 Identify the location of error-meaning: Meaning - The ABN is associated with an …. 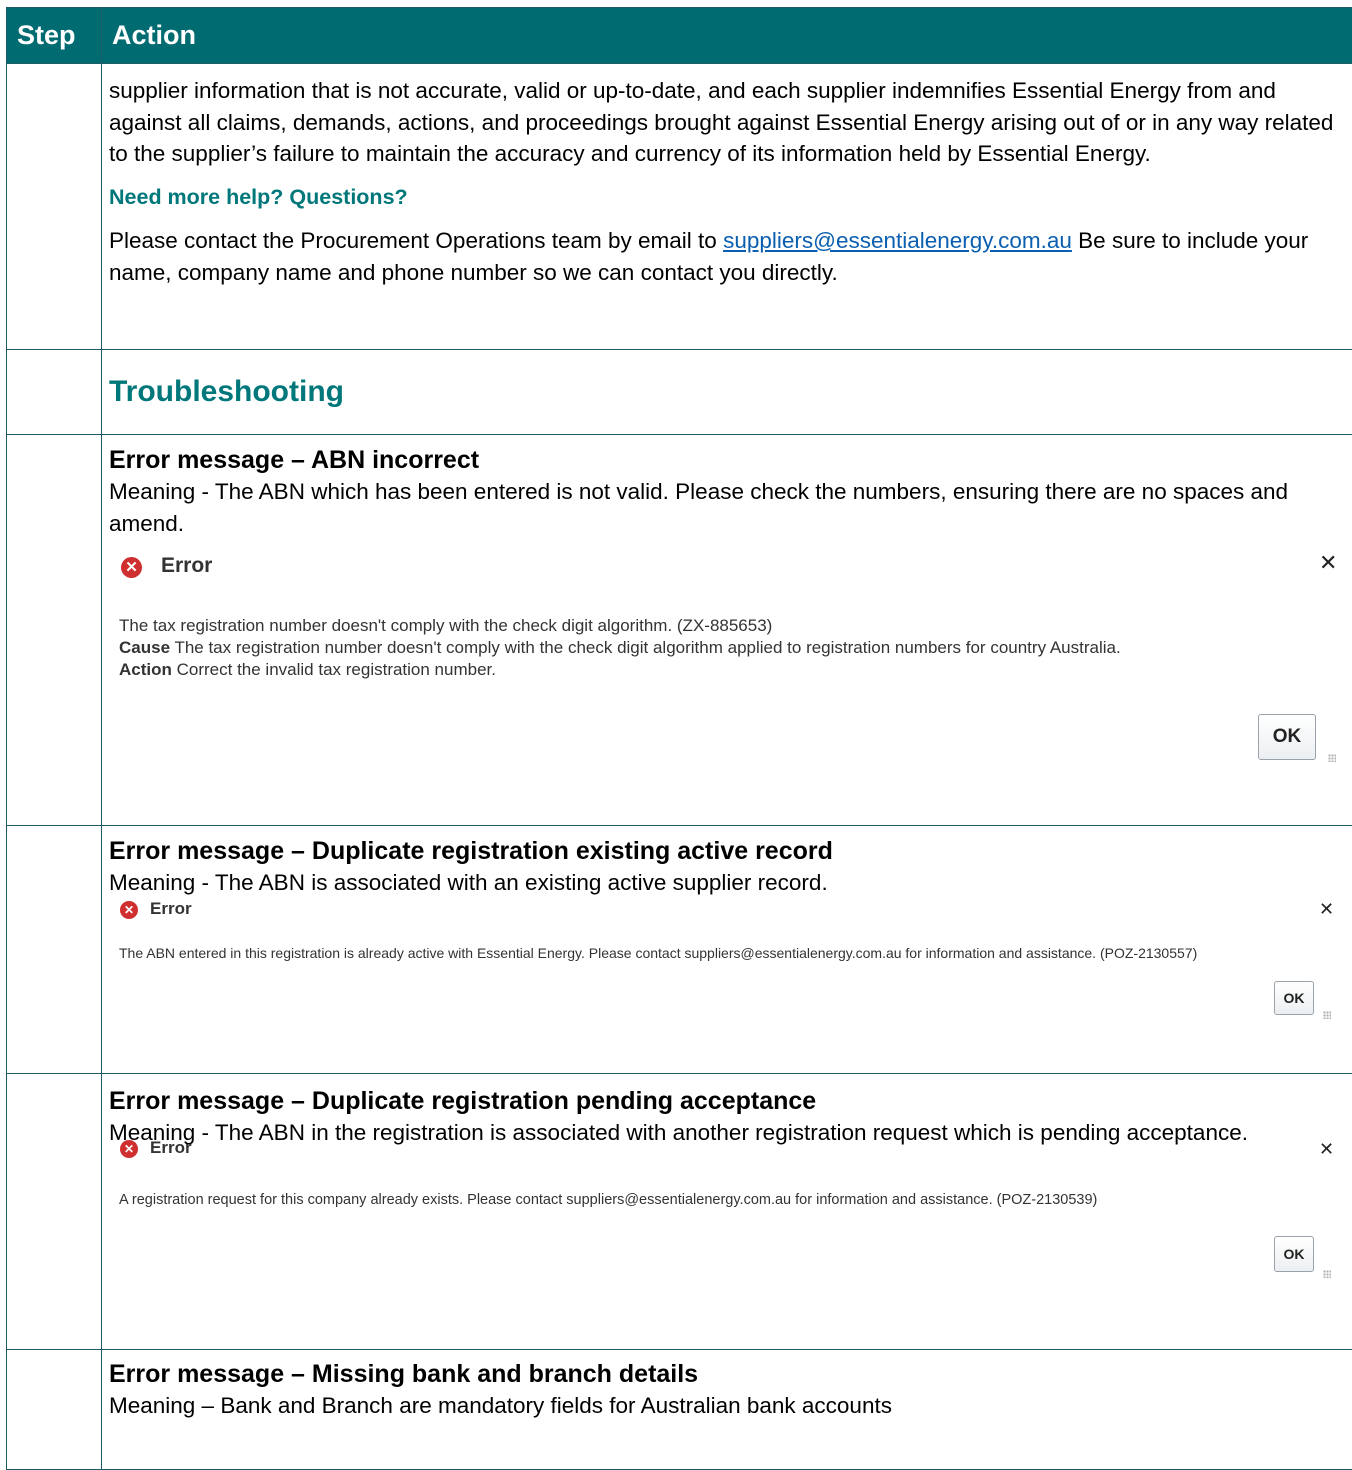
(728, 883).